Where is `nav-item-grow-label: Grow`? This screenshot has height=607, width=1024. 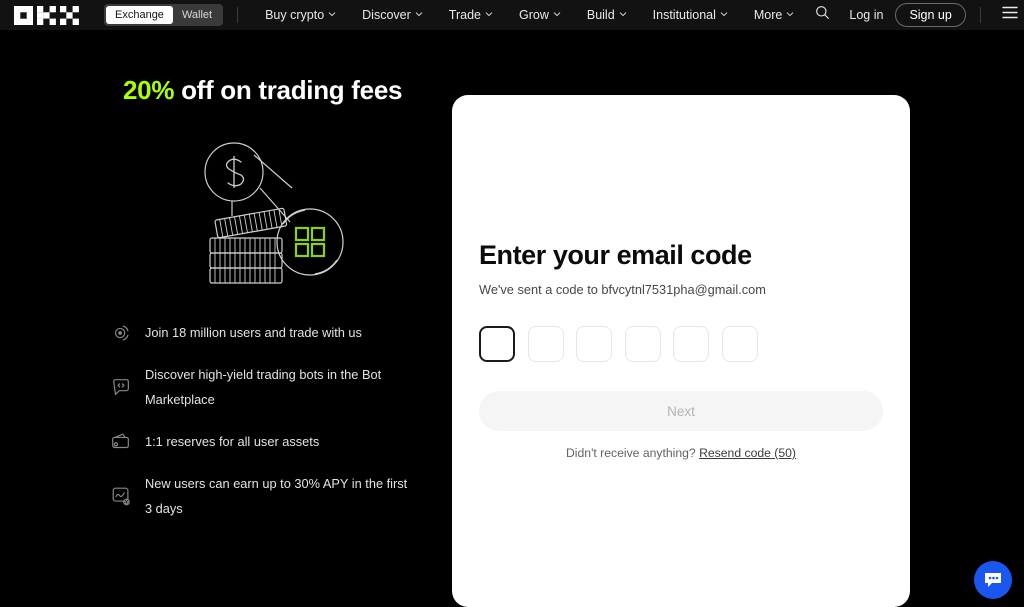
nav-item-grow-label: Grow is located at coordinates (533, 15).